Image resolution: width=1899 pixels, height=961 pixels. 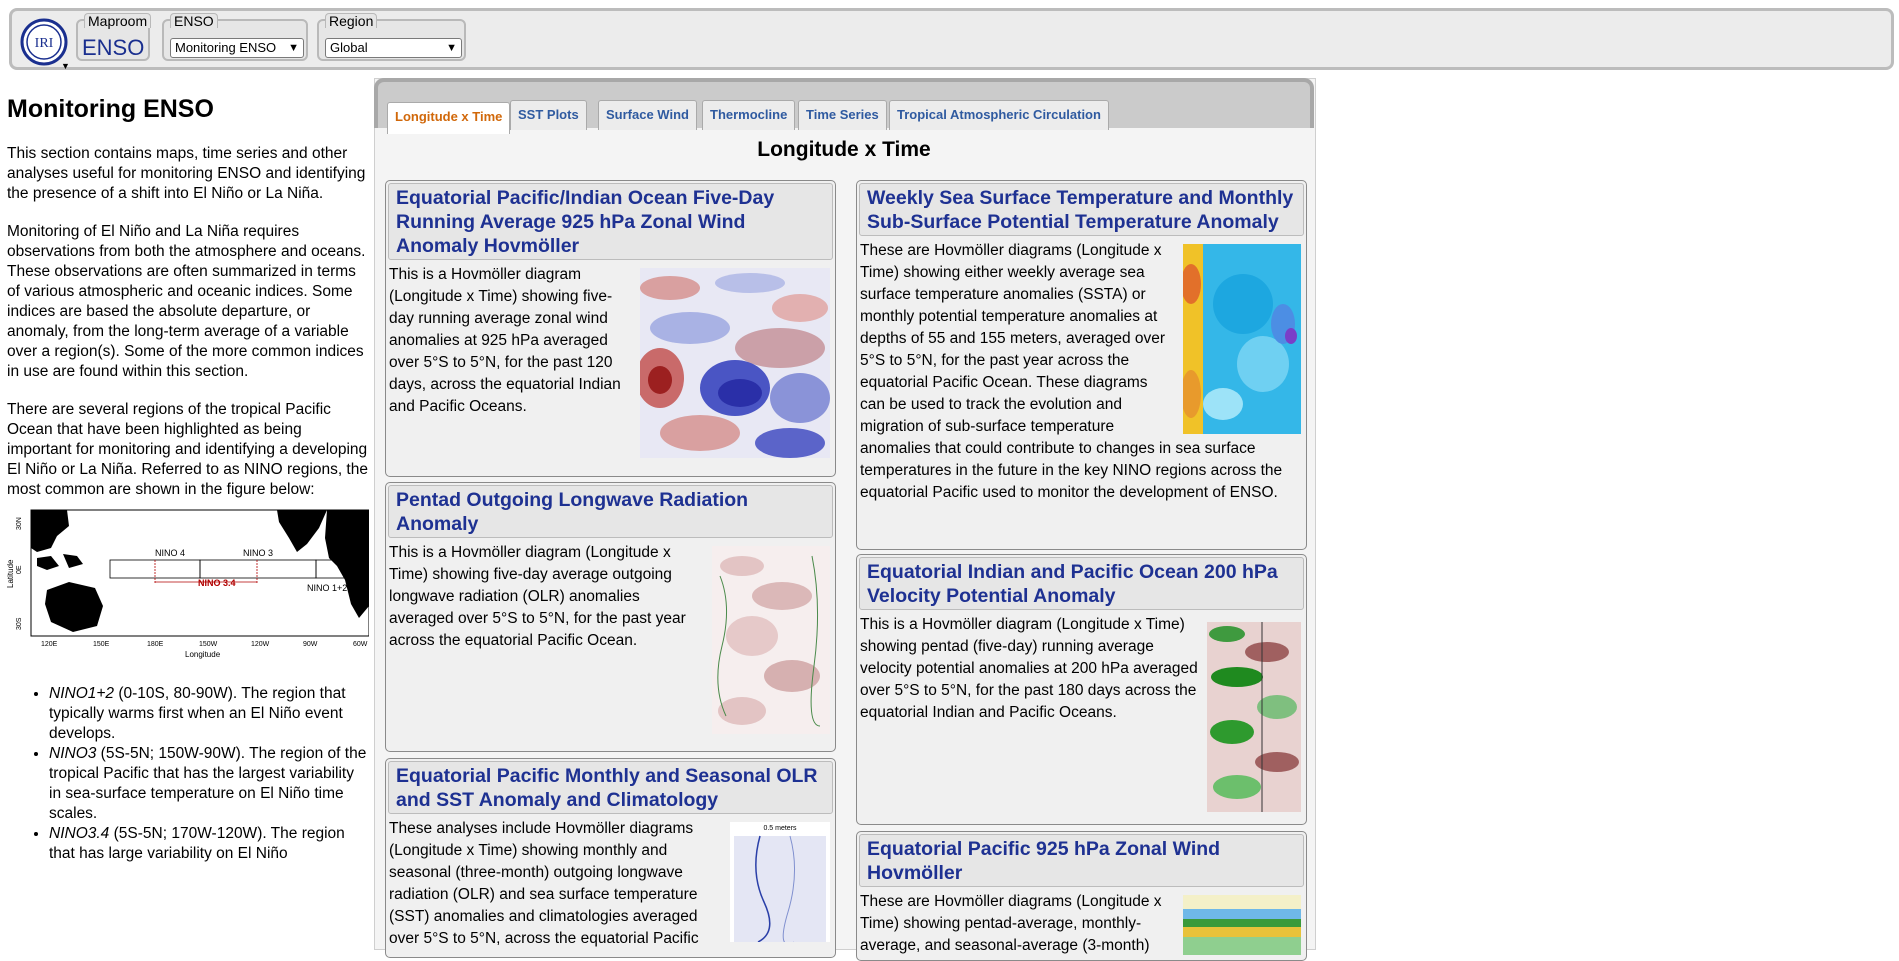 I want to click on lat-tick: 30S, so click(x=19, y=623).